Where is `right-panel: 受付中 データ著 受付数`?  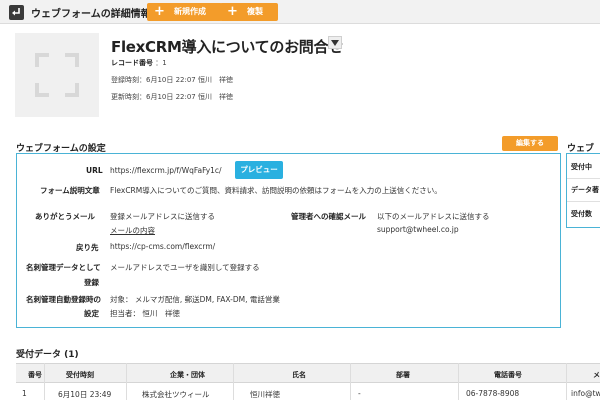 right-panel: 受付中 データ著 受付数 is located at coordinates (583, 190).